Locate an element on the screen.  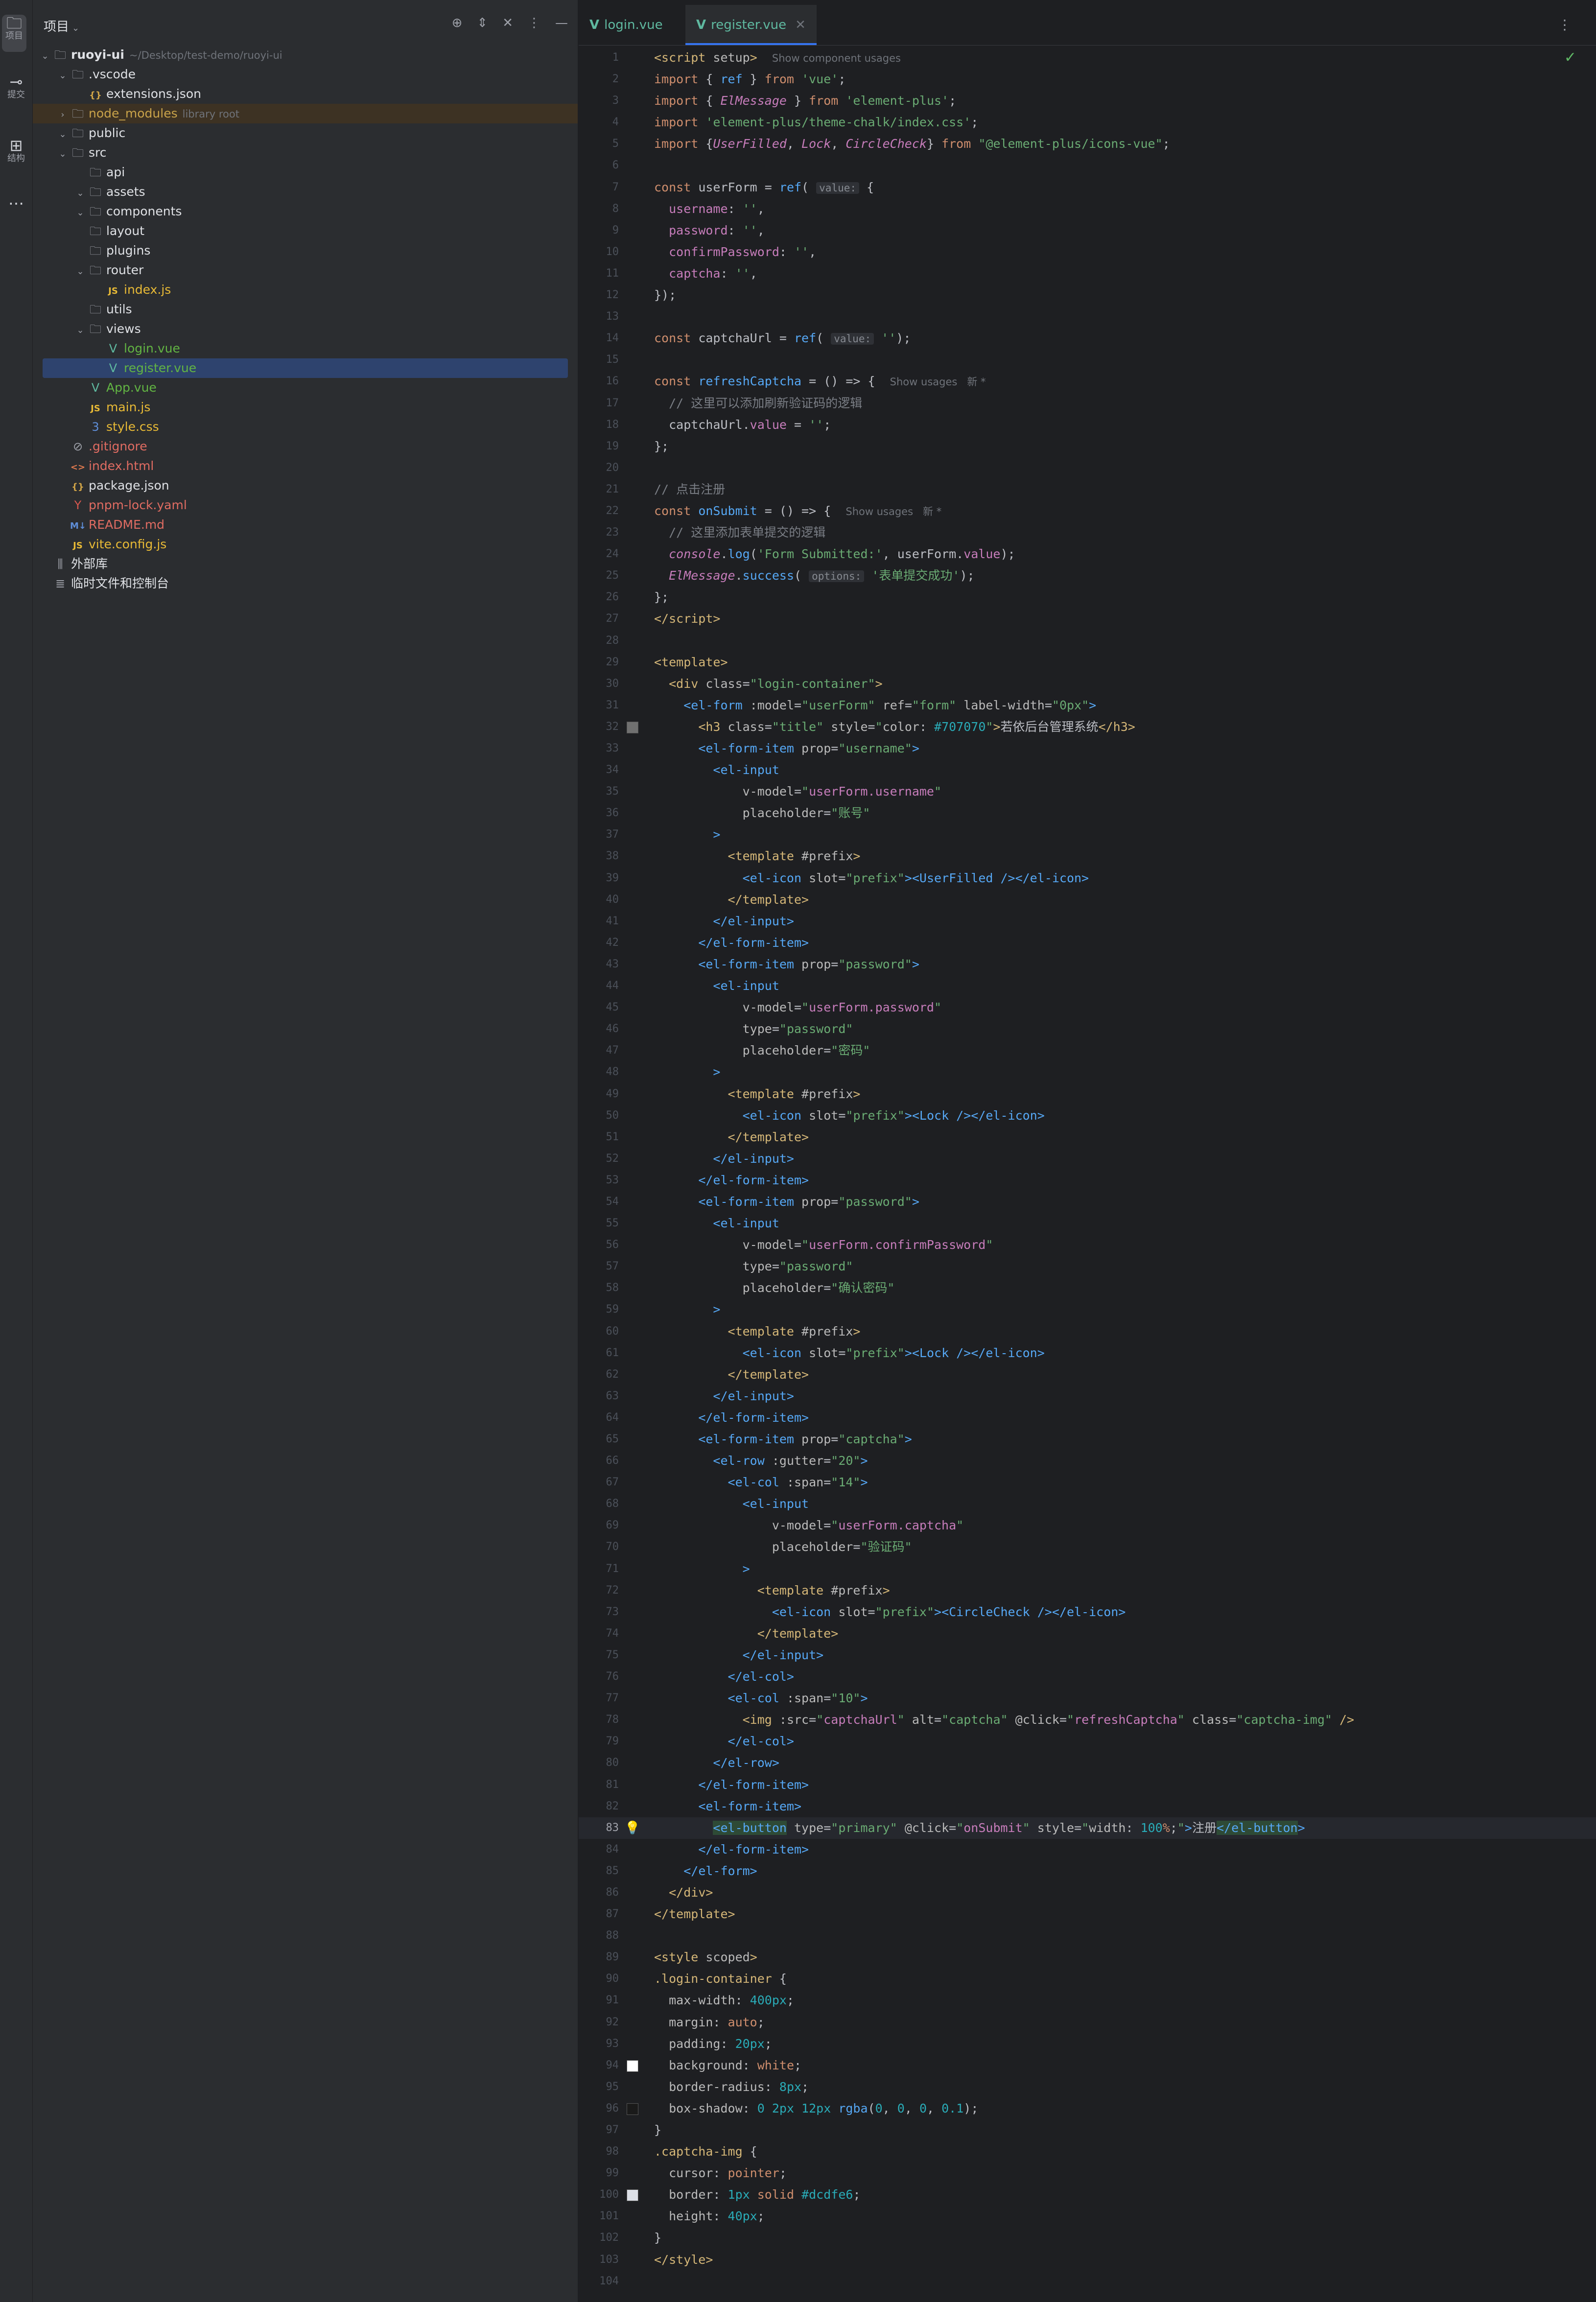
chevron-right-icon: › is located at coordinates (62, 115).